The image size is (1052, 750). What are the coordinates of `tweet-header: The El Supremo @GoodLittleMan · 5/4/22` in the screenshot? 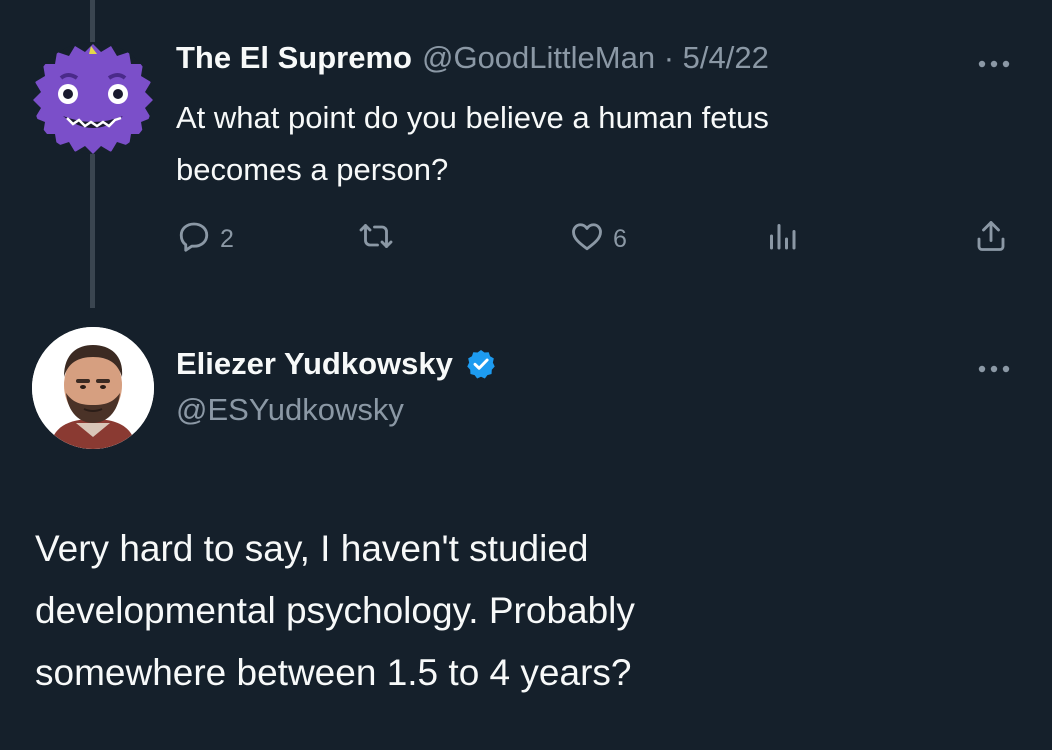 It's located at (472, 58).